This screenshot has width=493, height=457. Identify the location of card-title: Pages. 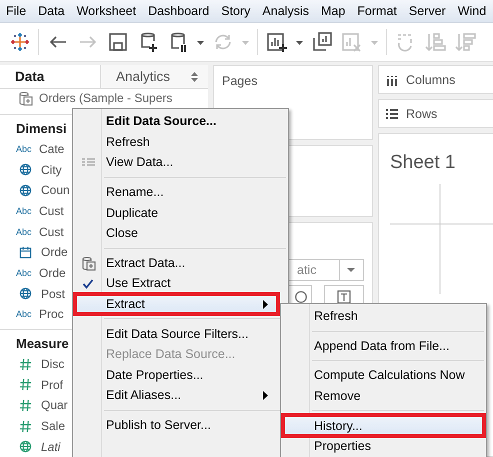
(240, 81).